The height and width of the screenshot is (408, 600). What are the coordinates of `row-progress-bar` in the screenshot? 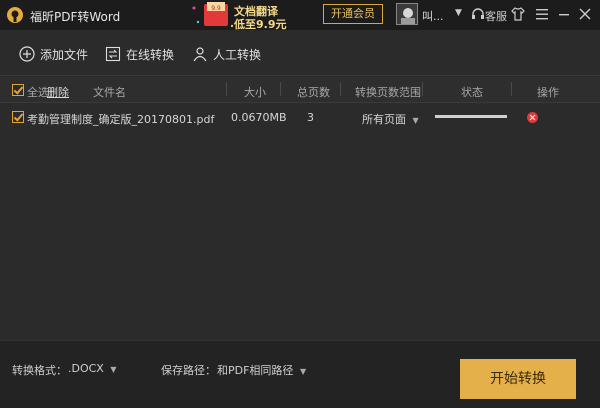 It's located at (471, 116).